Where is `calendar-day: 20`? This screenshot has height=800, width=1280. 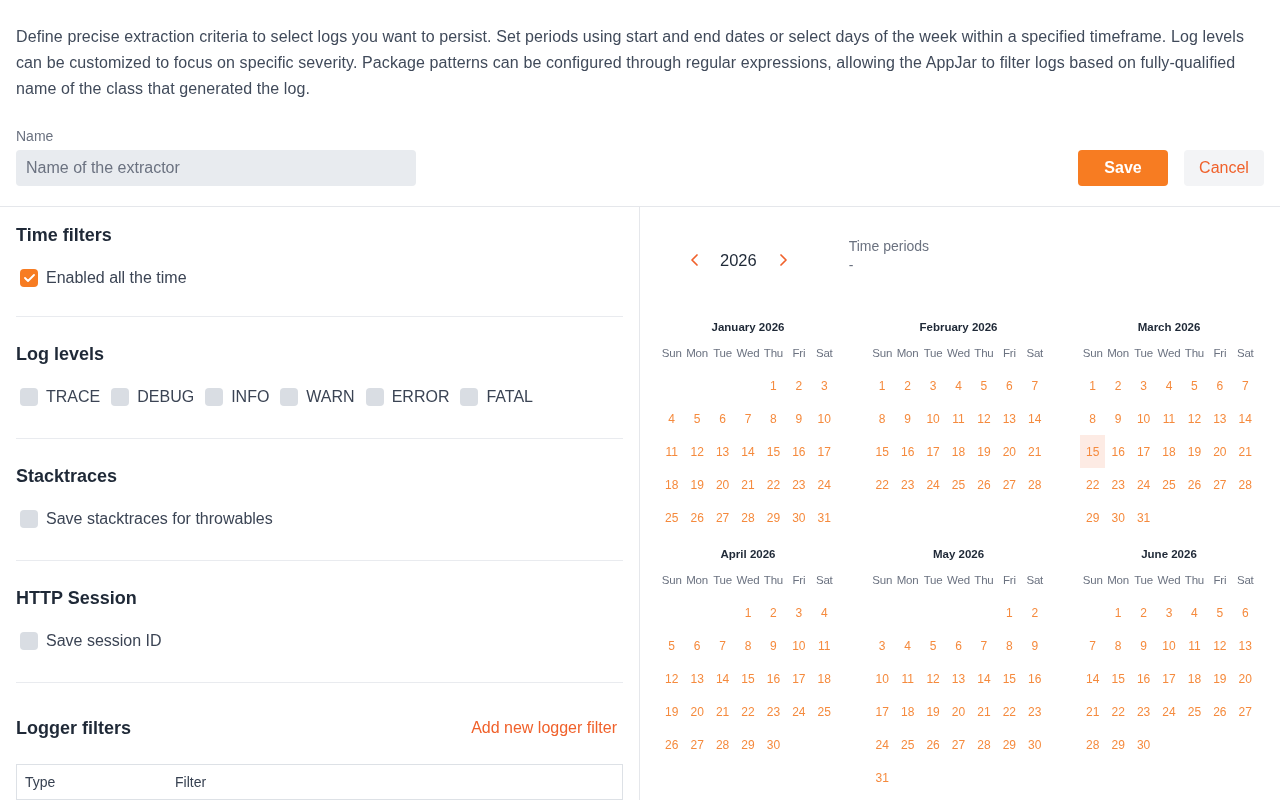 calendar-day: 20 is located at coordinates (722, 484).